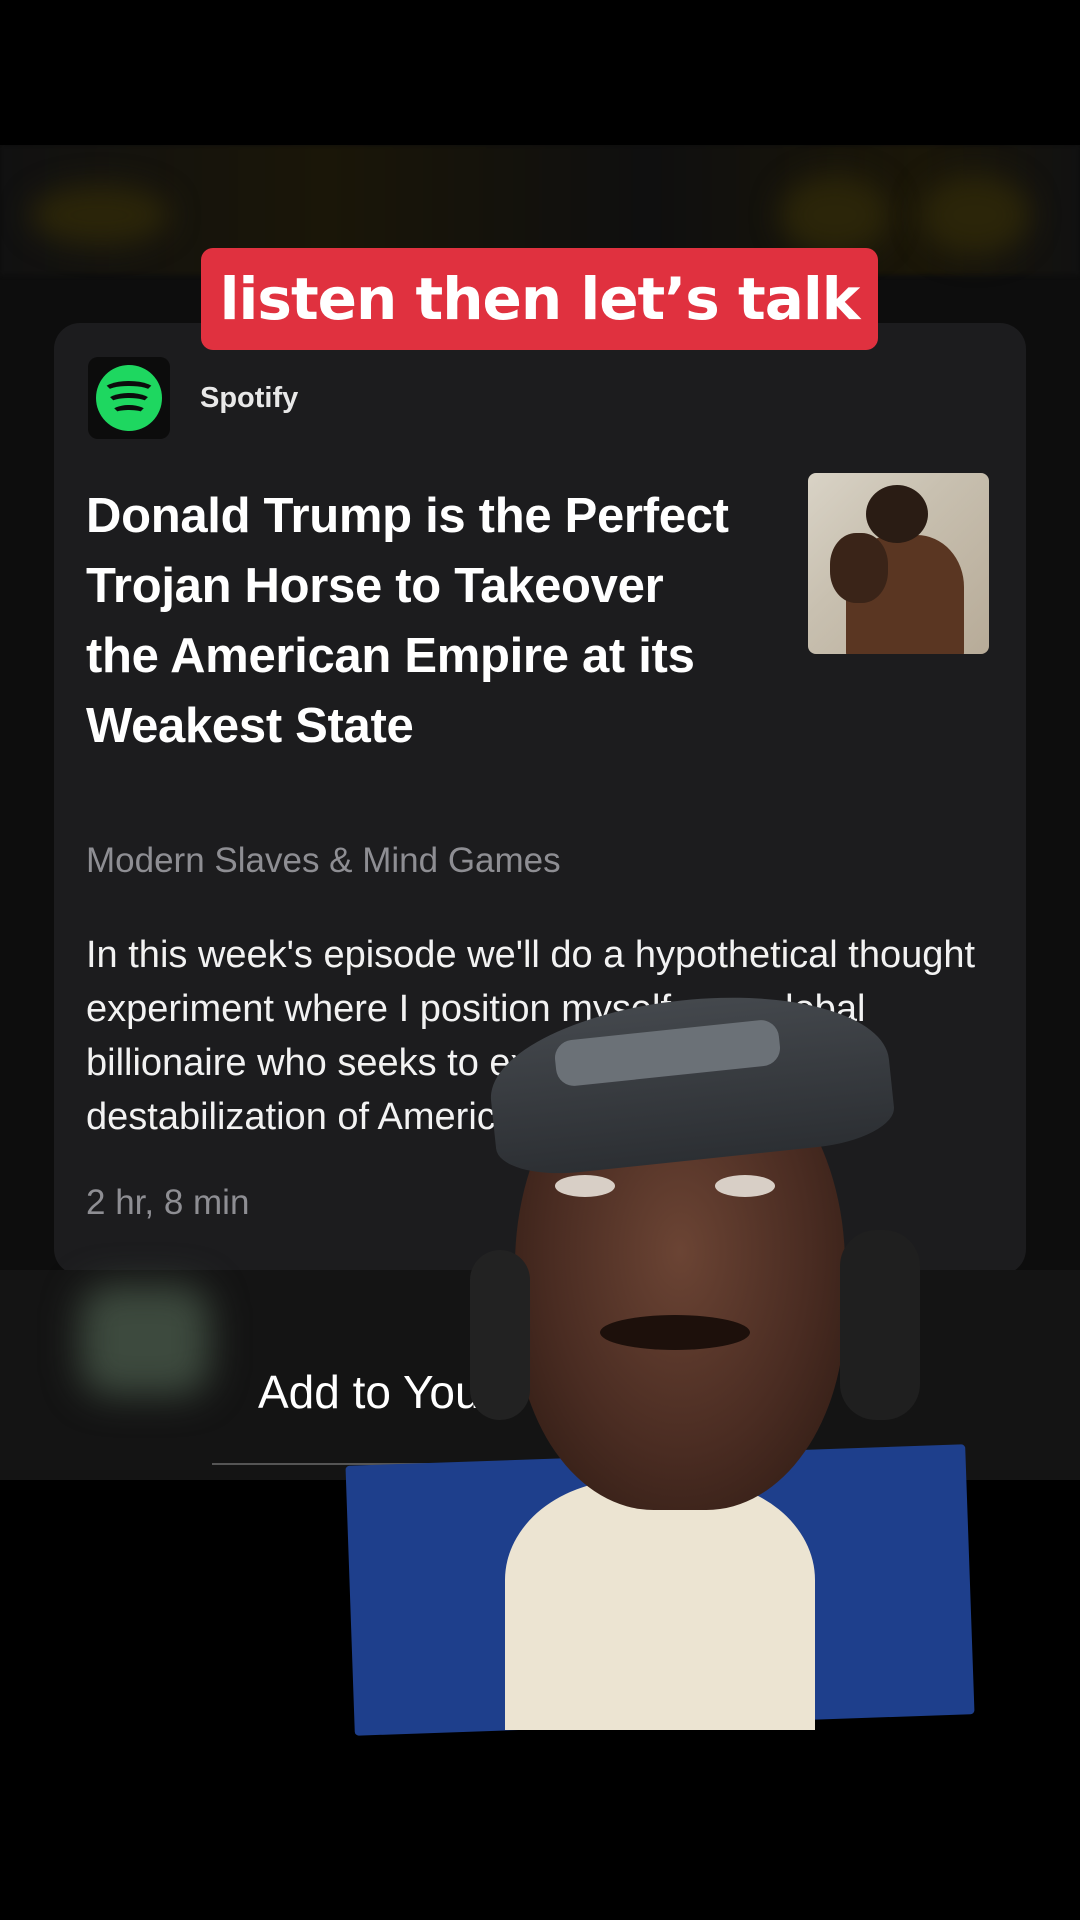  I want to click on add-to-button: Add to You, so click(369, 1392).